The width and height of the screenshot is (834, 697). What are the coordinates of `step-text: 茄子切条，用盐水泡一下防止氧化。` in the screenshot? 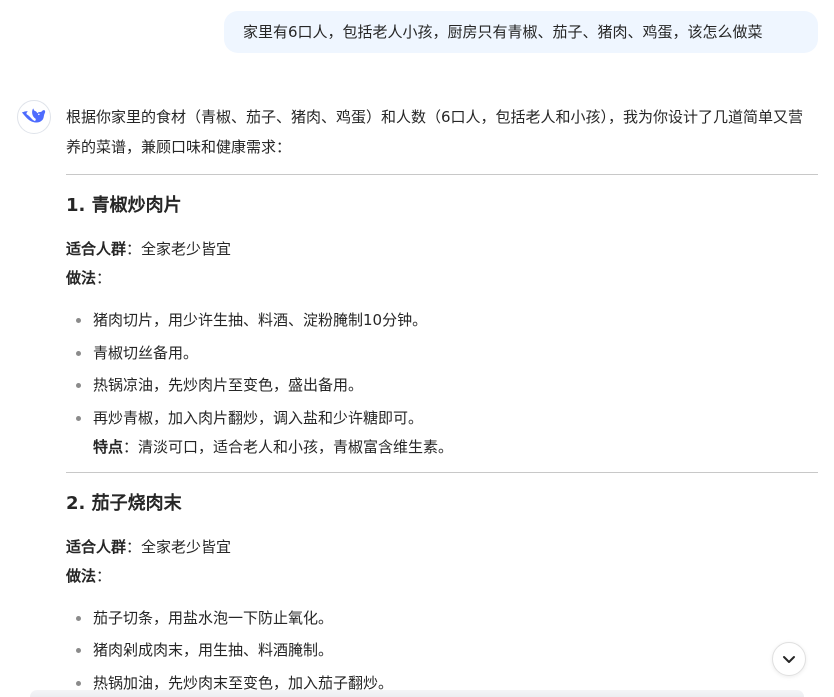 It's located at (213, 617).